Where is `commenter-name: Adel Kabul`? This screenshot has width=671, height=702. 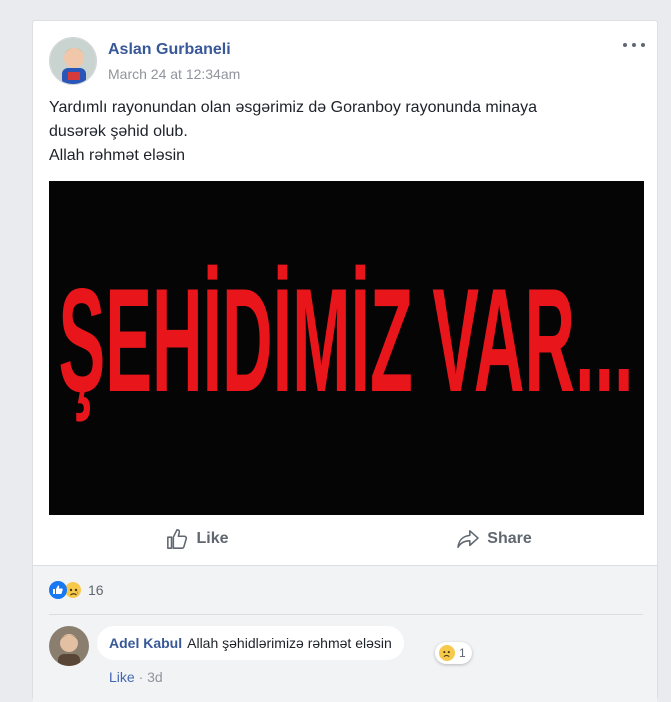 commenter-name: Adel Kabul is located at coordinates (145, 643).